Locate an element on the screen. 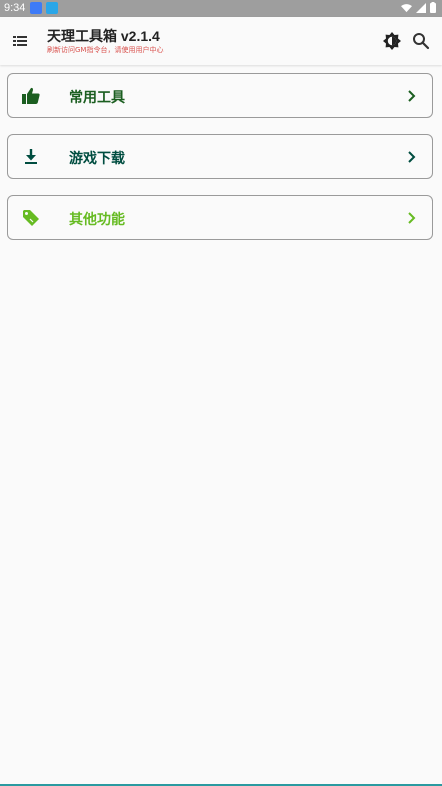 The width and height of the screenshot is (442, 786). download-notification-icon is located at coordinates (52, 8).